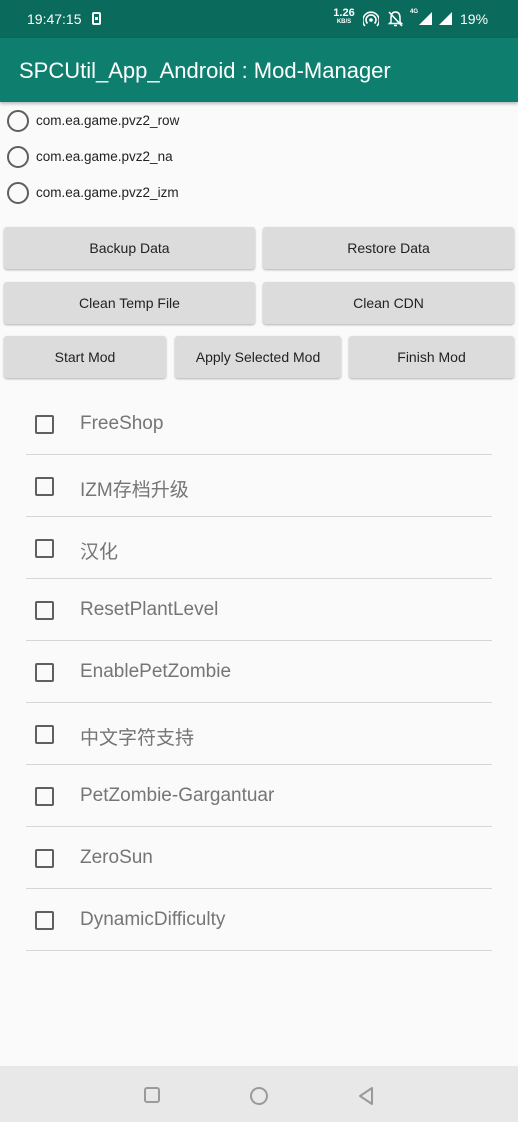 This screenshot has height=1122, width=518. What do you see at coordinates (108, 120) in the screenshot?
I see `package-label: com.ea.game.pvz2_row` at bounding box center [108, 120].